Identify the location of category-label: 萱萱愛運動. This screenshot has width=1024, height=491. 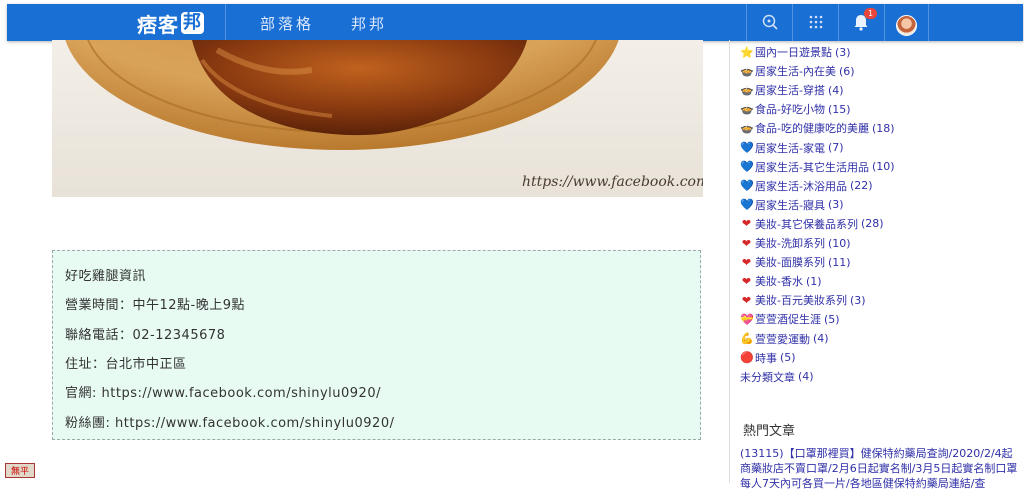
(782, 339).